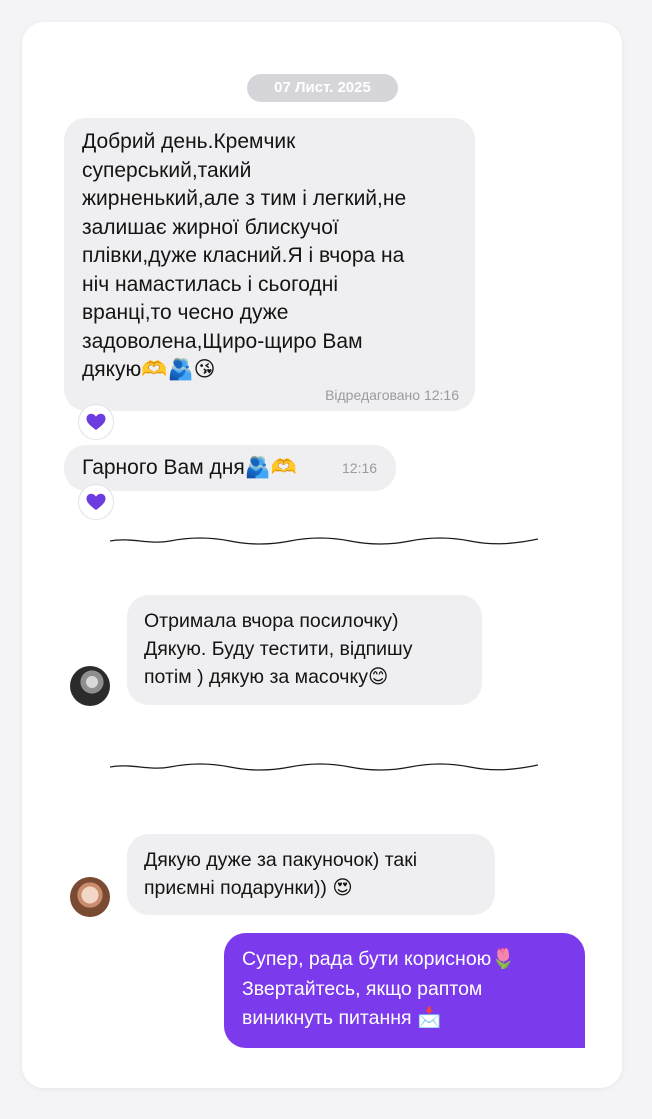  I want to click on message-line: вранці,то чесно дуже, so click(185, 312).